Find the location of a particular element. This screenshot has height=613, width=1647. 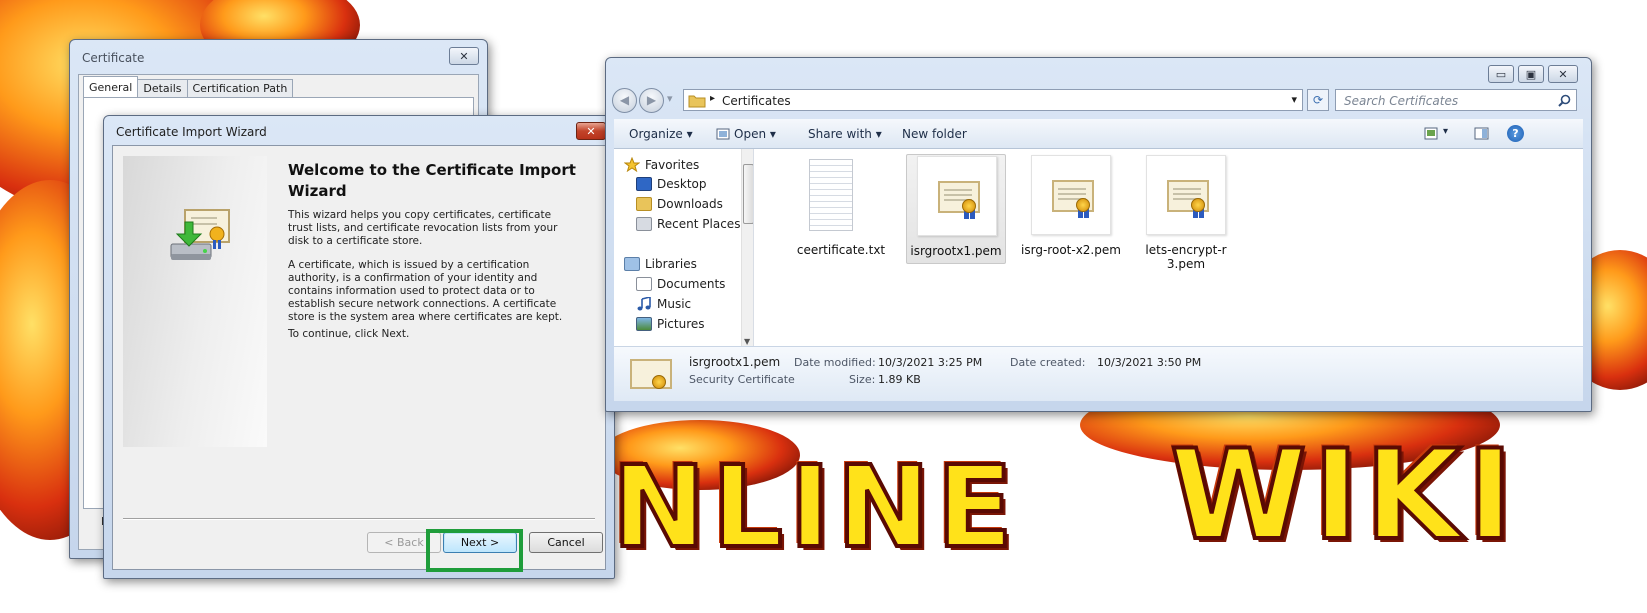

banner-word-wiki: WIKI is located at coordinates (1344, 496).